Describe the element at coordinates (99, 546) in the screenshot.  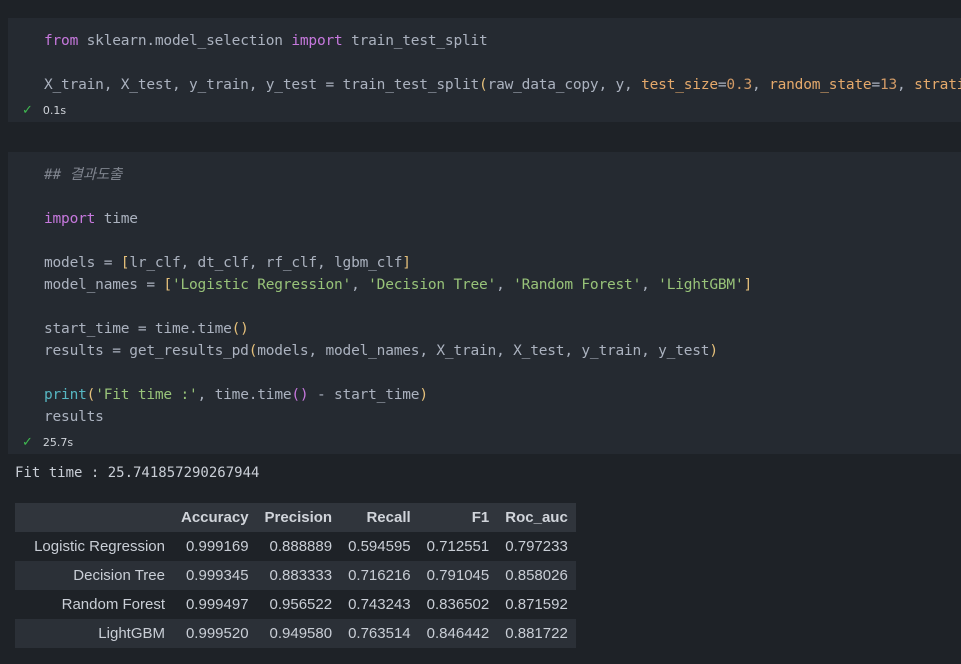
I see `row-label: Logistic Regression` at that location.